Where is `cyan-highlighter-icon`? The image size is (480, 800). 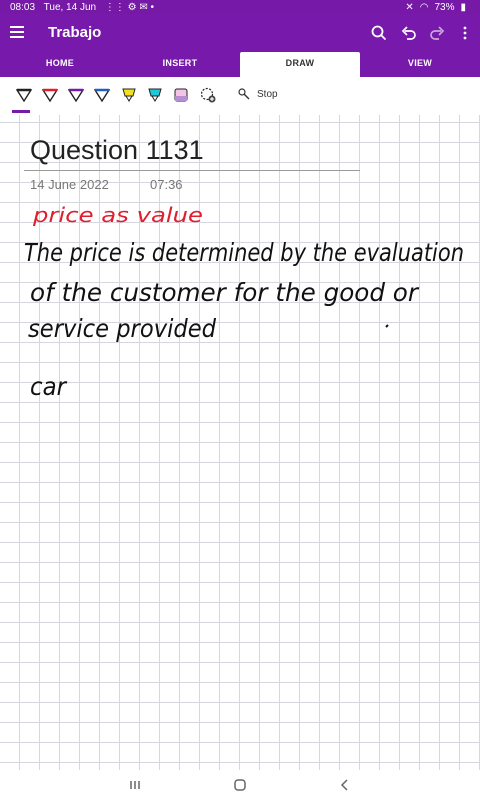 cyan-highlighter-icon is located at coordinates (155, 96).